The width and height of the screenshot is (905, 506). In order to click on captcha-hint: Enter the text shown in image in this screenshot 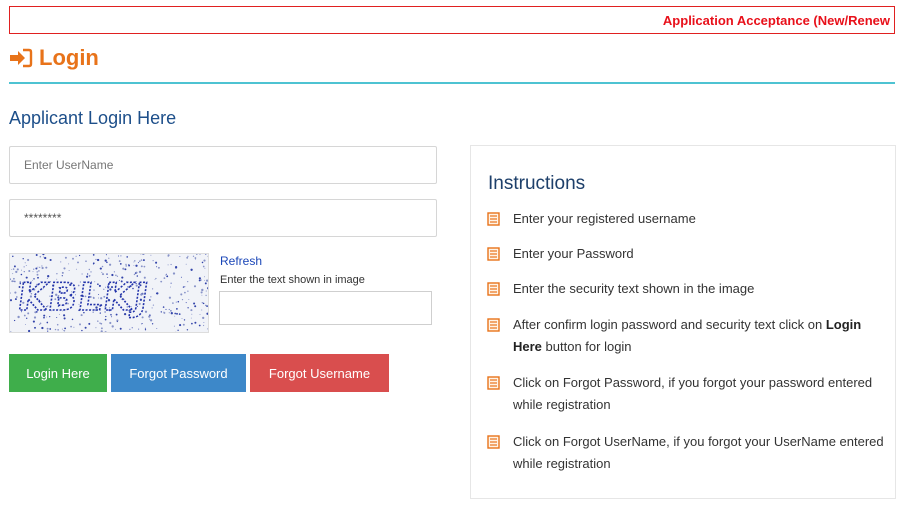, I will do `click(292, 280)`.